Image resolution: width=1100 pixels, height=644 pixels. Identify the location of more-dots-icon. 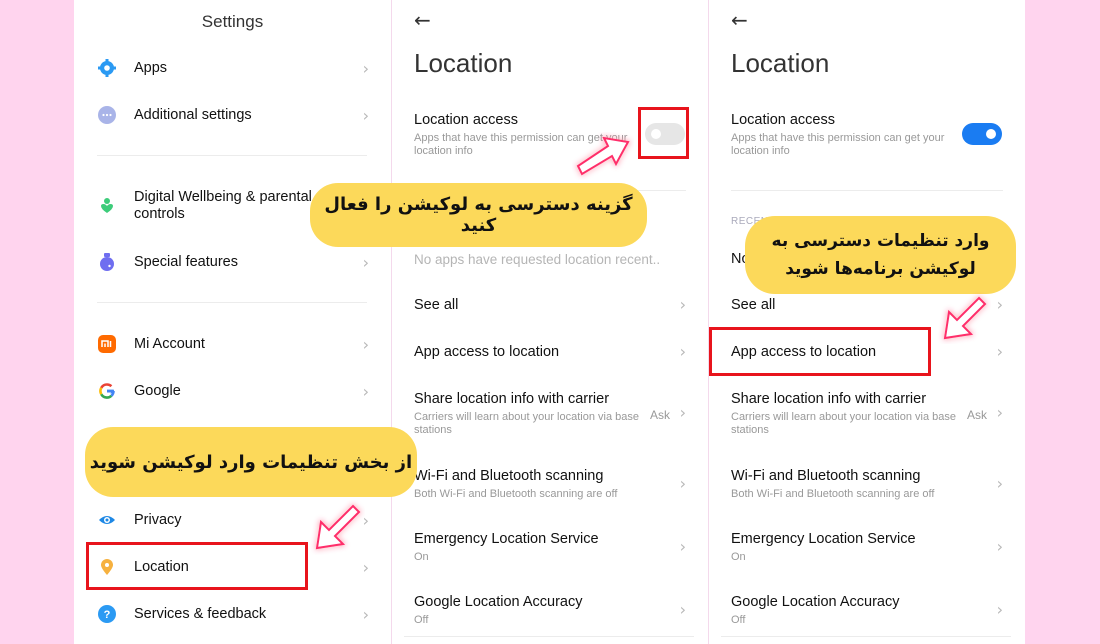
(107, 115).